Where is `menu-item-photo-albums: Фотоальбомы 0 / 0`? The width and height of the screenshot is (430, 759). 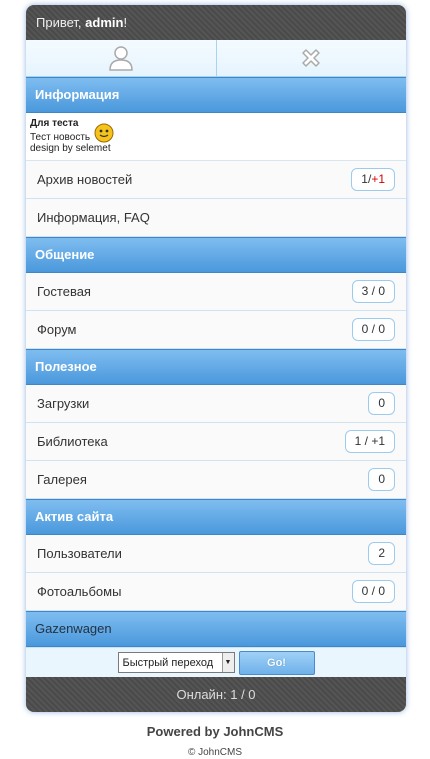 menu-item-photo-albums: Фотоальбомы 0 / 0 is located at coordinates (216, 592).